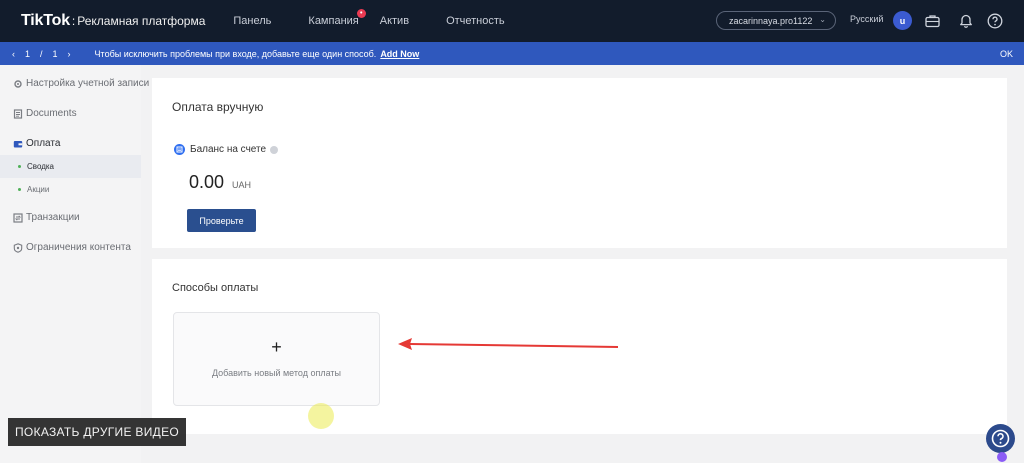  Describe the element at coordinates (274, 149) in the screenshot. I see `info-icon` at that location.